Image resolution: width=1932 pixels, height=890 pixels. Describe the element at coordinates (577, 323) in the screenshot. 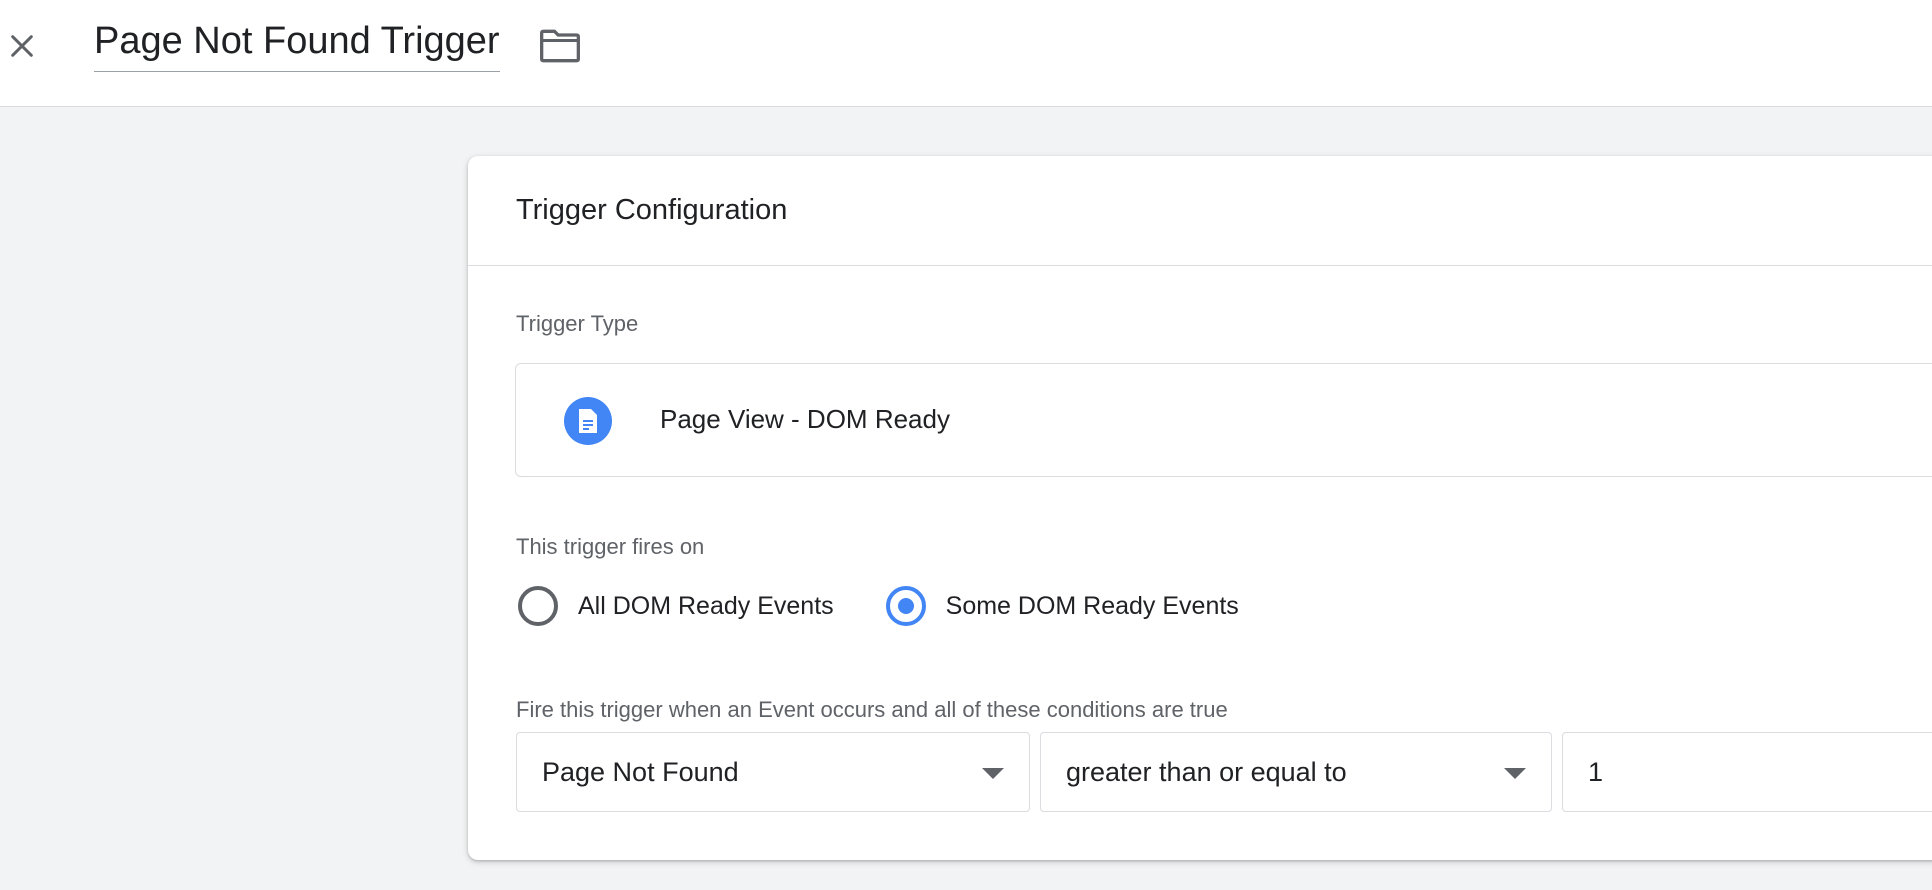

I see `trigger-type-label: Trigger Type` at that location.